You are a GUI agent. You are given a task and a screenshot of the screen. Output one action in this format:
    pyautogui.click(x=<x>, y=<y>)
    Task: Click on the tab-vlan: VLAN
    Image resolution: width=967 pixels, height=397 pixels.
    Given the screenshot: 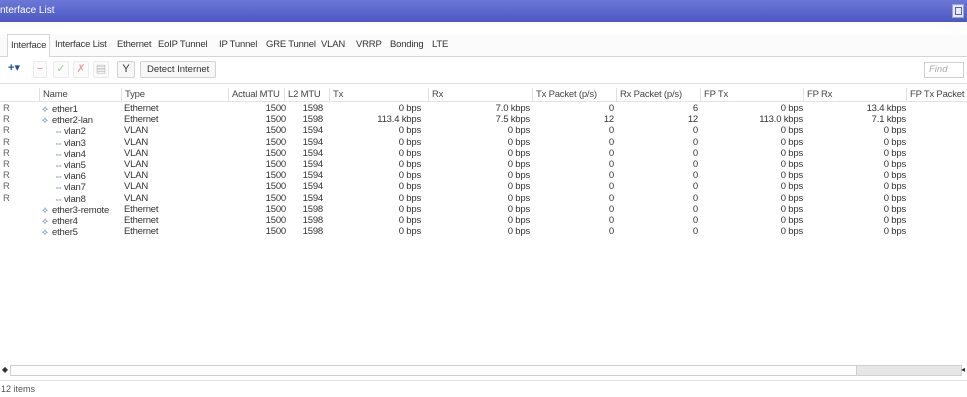 What is the action you would take?
    pyautogui.click(x=333, y=44)
    